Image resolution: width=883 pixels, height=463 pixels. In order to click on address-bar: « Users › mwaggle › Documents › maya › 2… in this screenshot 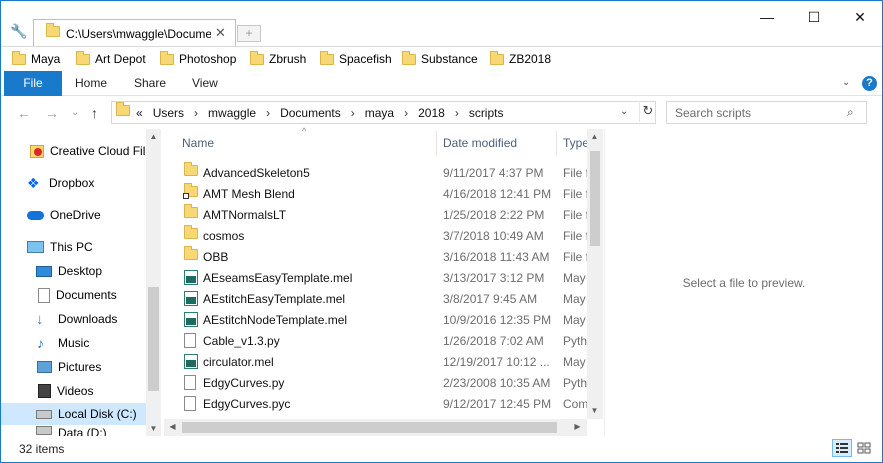, I will do `click(383, 112)`.